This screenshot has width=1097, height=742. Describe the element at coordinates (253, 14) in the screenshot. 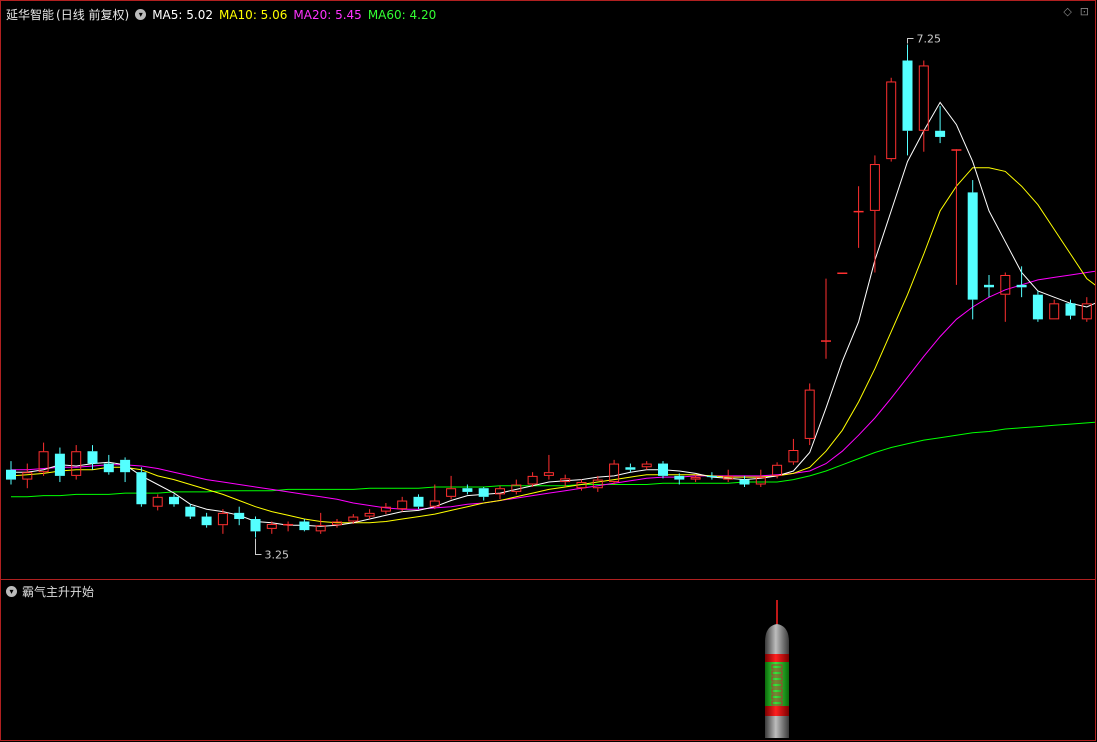

I see `ma10-label: MA10: 5.06` at that location.